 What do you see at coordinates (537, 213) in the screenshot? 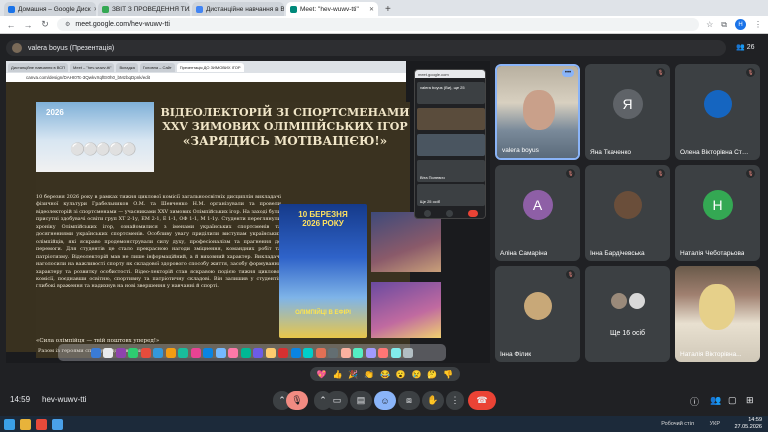
I see `participant-tile: А Аліна Самаріна` at bounding box center [537, 213].